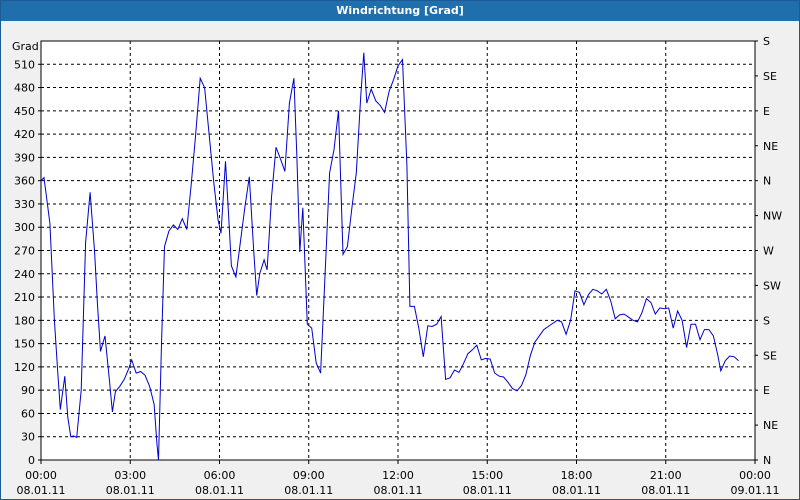 This screenshot has height=500, width=800. What do you see at coordinates (25, 46) in the screenshot?
I see `y-axis-label: Grad` at bounding box center [25, 46].